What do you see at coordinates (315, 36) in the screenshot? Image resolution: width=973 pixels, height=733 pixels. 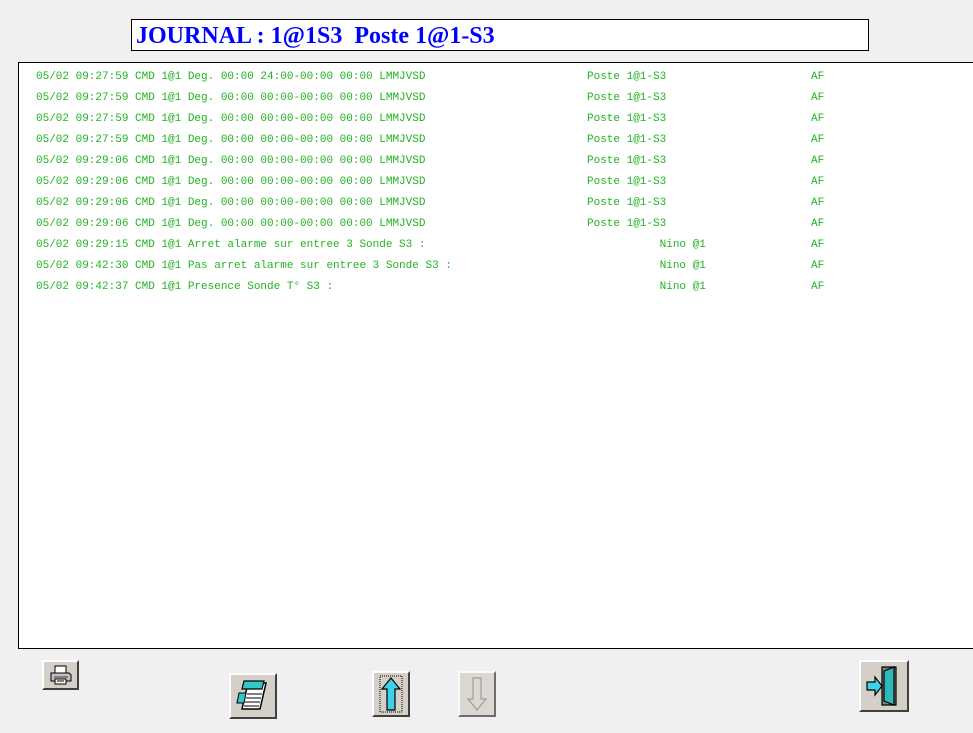 I see `page-title: JOURNAL : 1@1S3 Poste 1@1-S3` at bounding box center [315, 36].